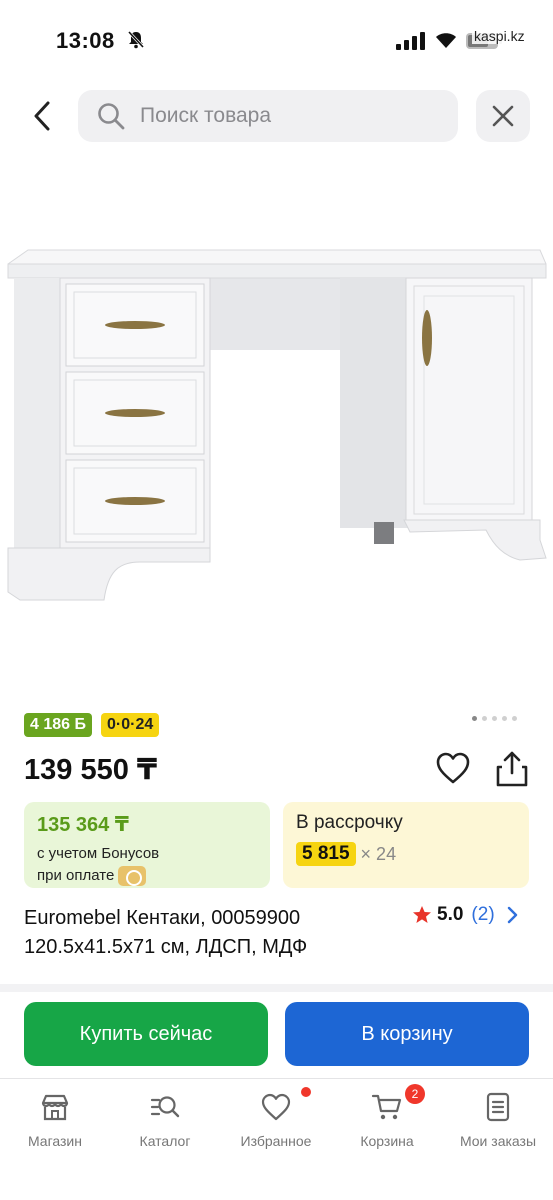 The image size is (553, 1200). What do you see at coordinates (446, 40) in the screenshot?
I see `wifi-icon` at bounding box center [446, 40].